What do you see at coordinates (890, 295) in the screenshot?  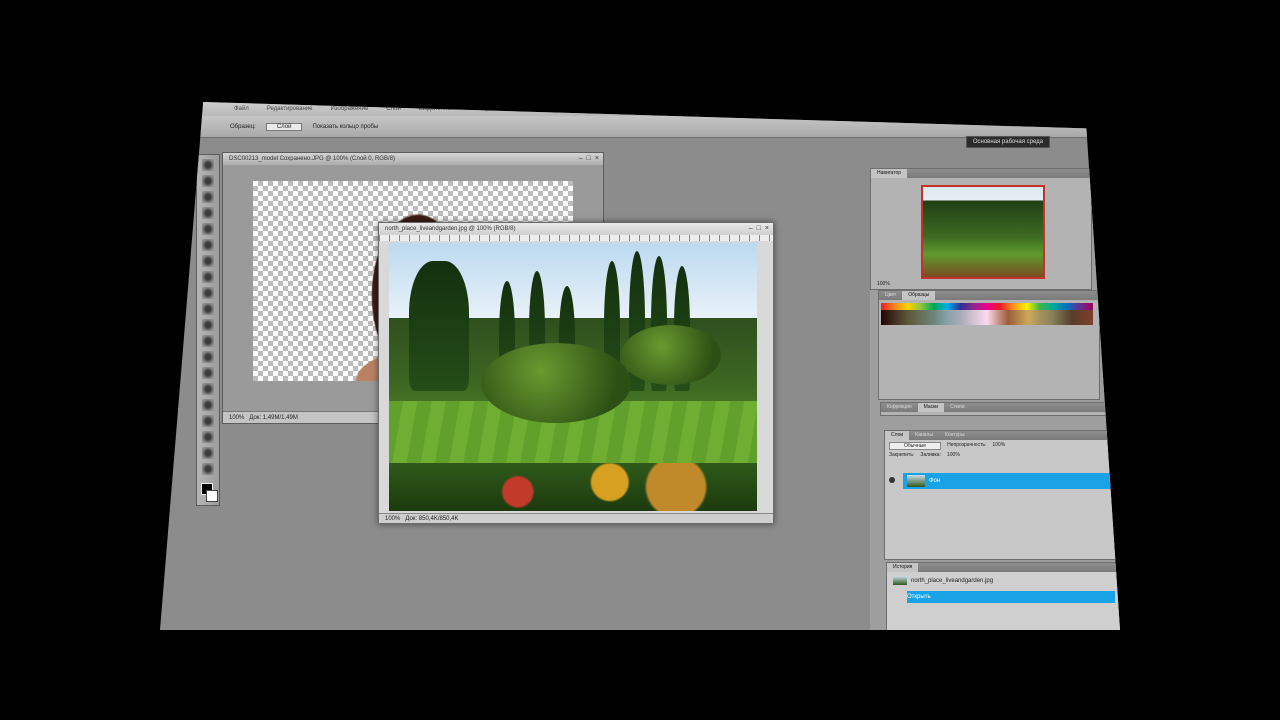 I see `tab-color: Цвет` at bounding box center [890, 295].